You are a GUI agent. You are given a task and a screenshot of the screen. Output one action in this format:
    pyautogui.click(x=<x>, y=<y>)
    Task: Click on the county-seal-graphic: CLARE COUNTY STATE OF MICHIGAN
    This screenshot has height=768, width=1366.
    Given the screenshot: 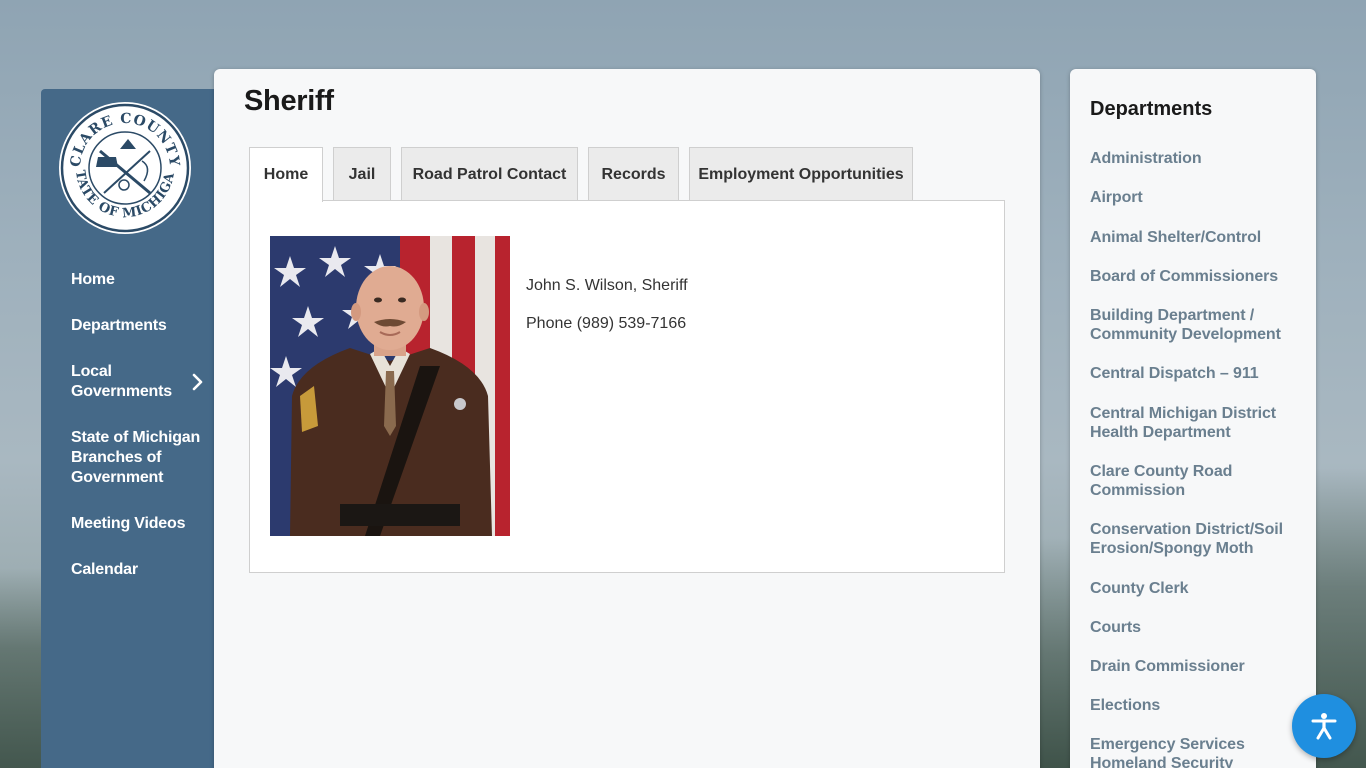 What is the action you would take?
    pyautogui.click(x=121, y=162)
    